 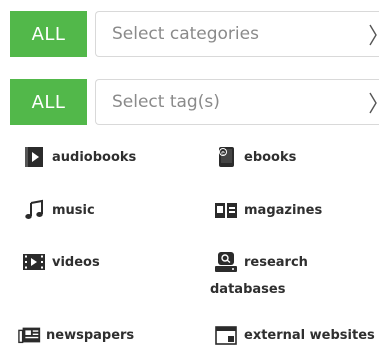 I want to click on tags-filter: ALL Select tag(s), so click(x=194, y=102).